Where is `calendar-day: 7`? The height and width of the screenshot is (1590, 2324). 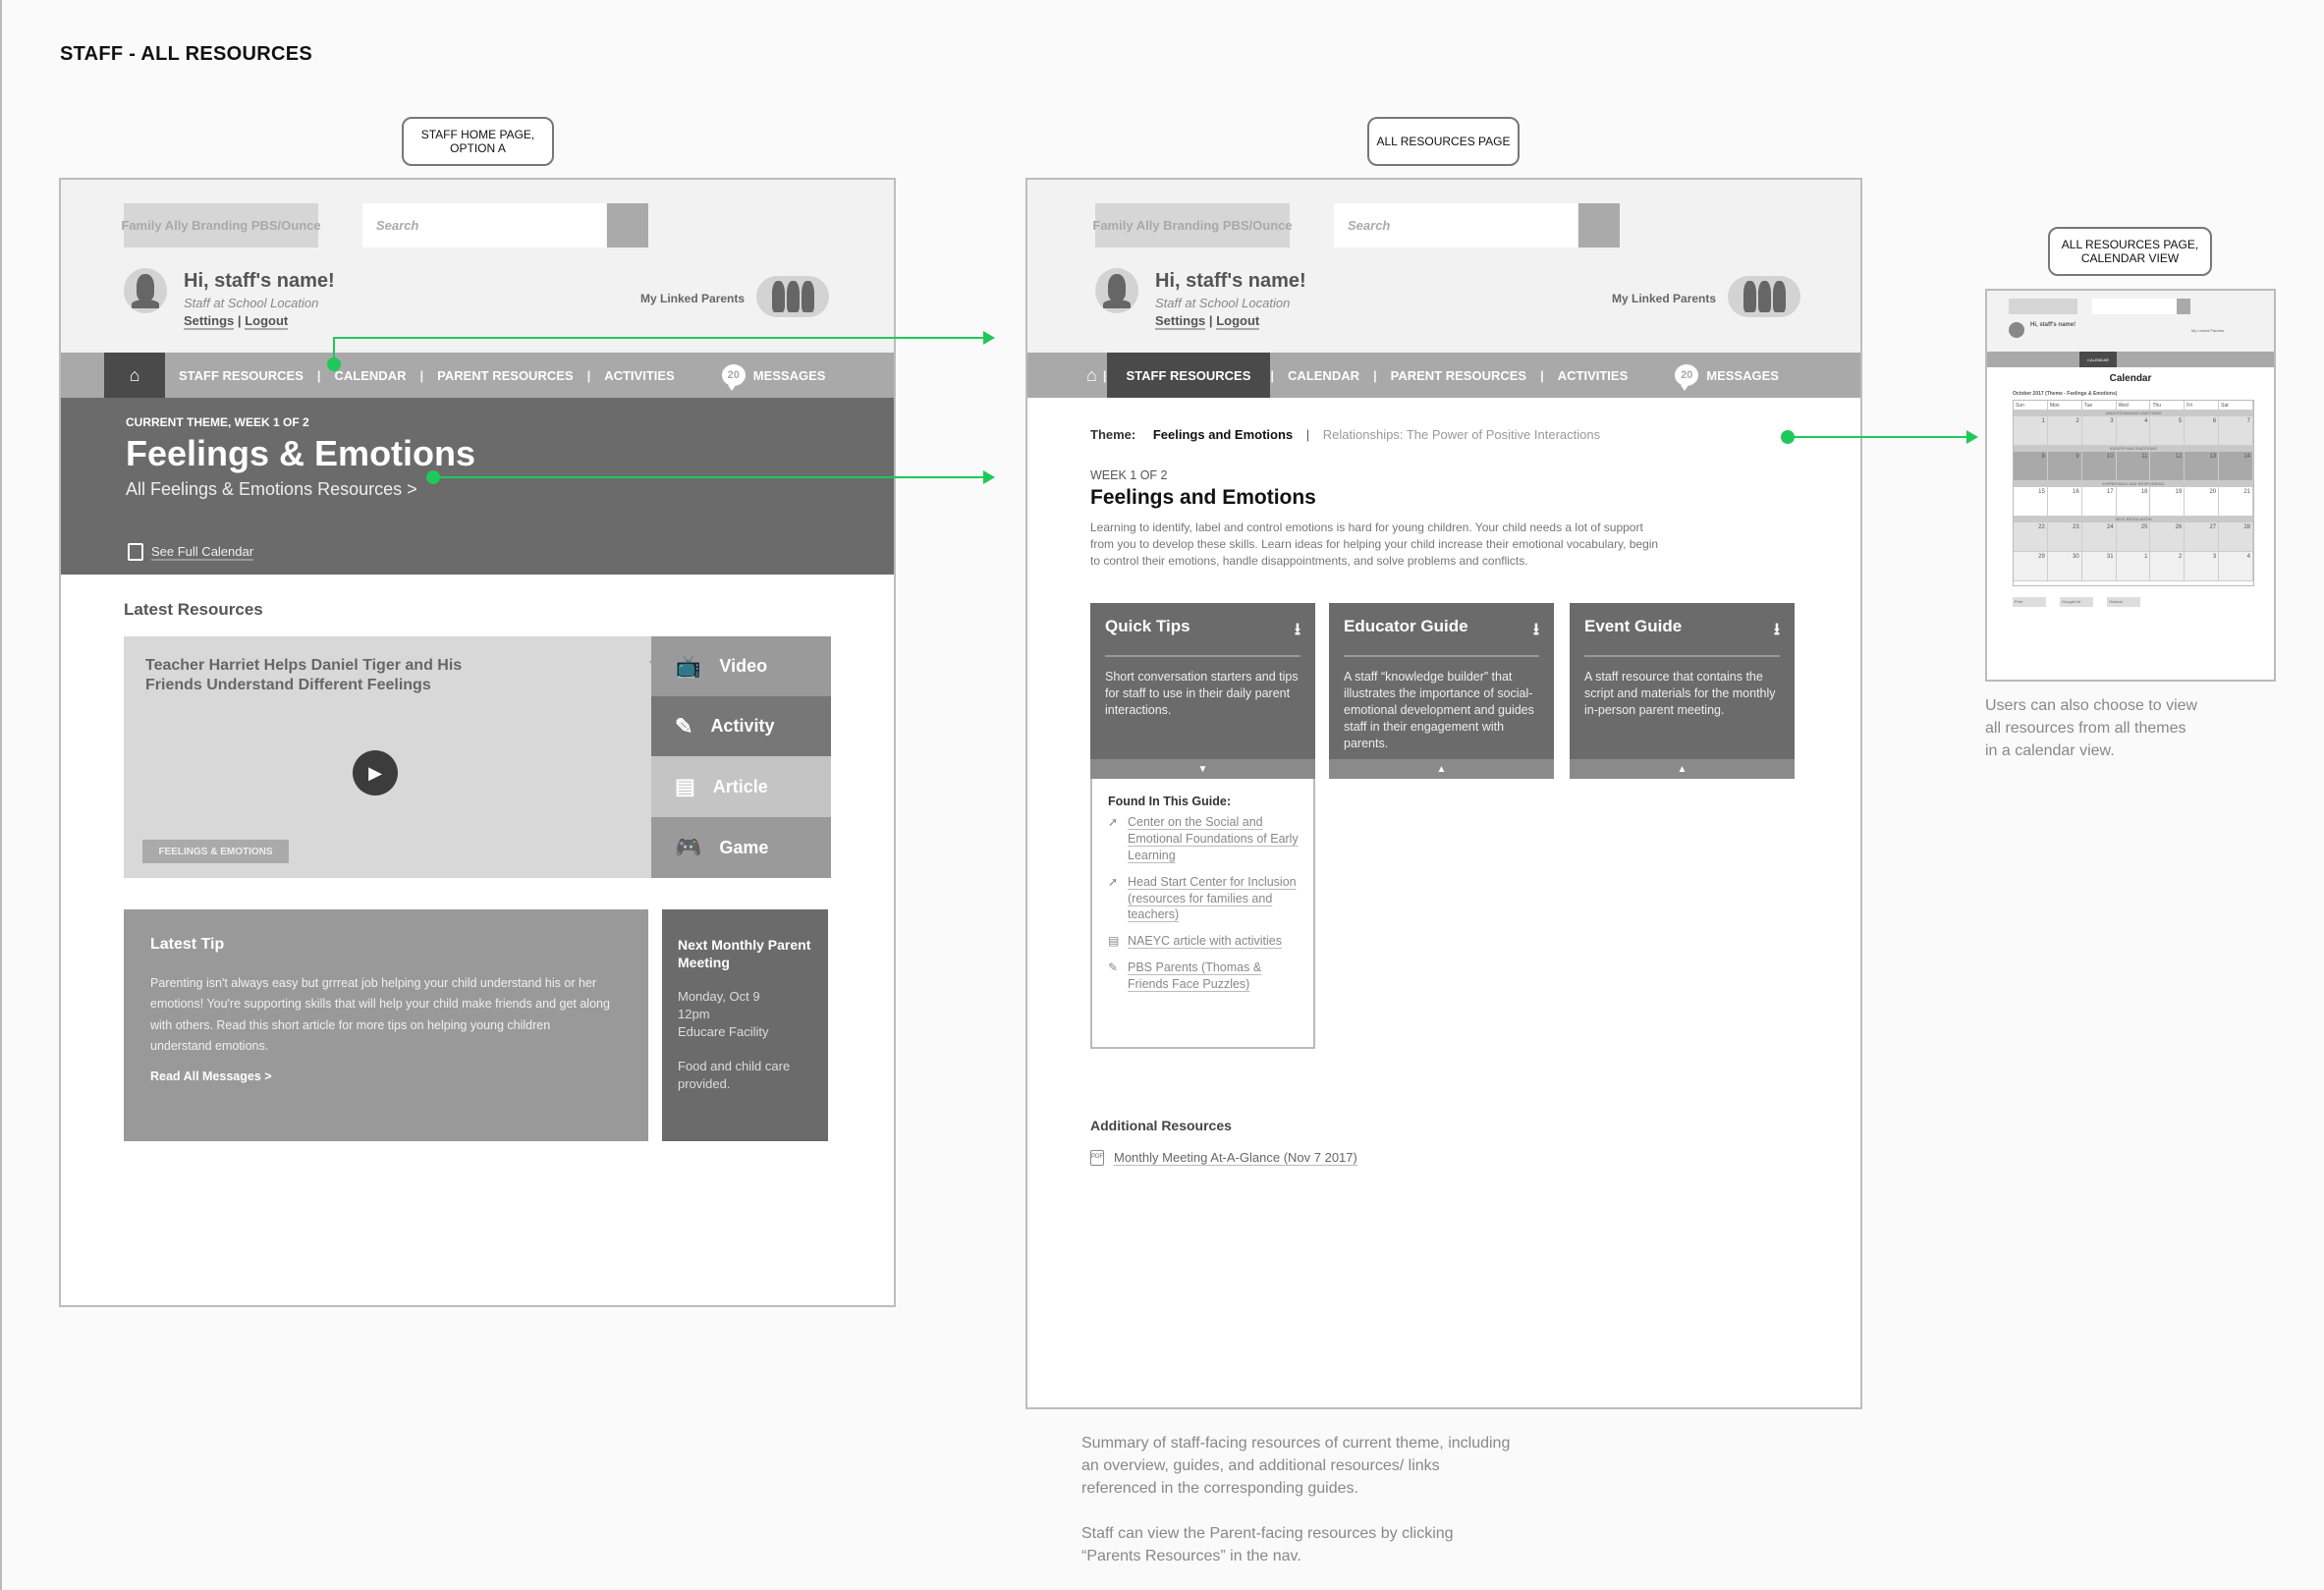
calendar-day: 7 is located at coordinates (2236, 431).